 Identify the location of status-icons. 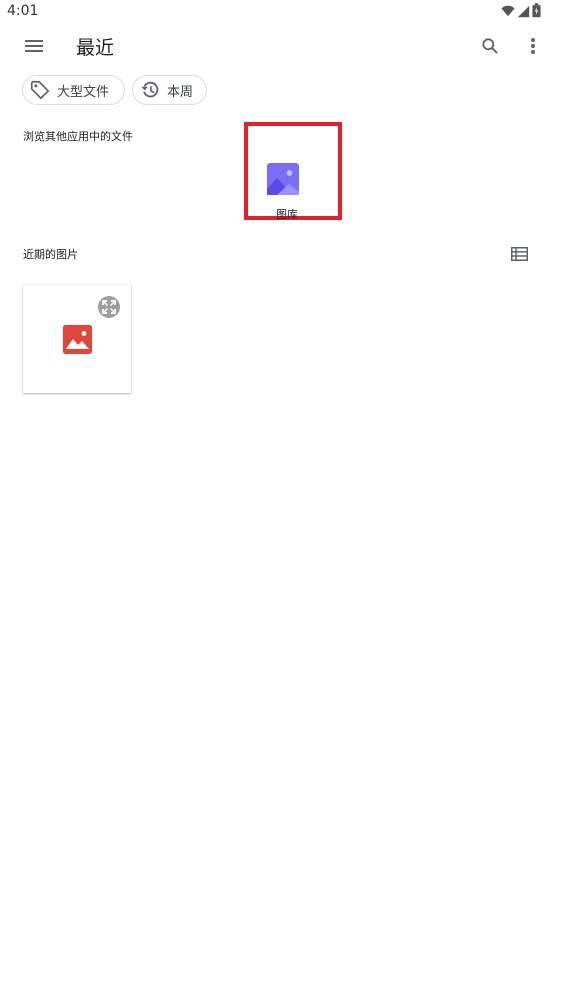
(521, 12).